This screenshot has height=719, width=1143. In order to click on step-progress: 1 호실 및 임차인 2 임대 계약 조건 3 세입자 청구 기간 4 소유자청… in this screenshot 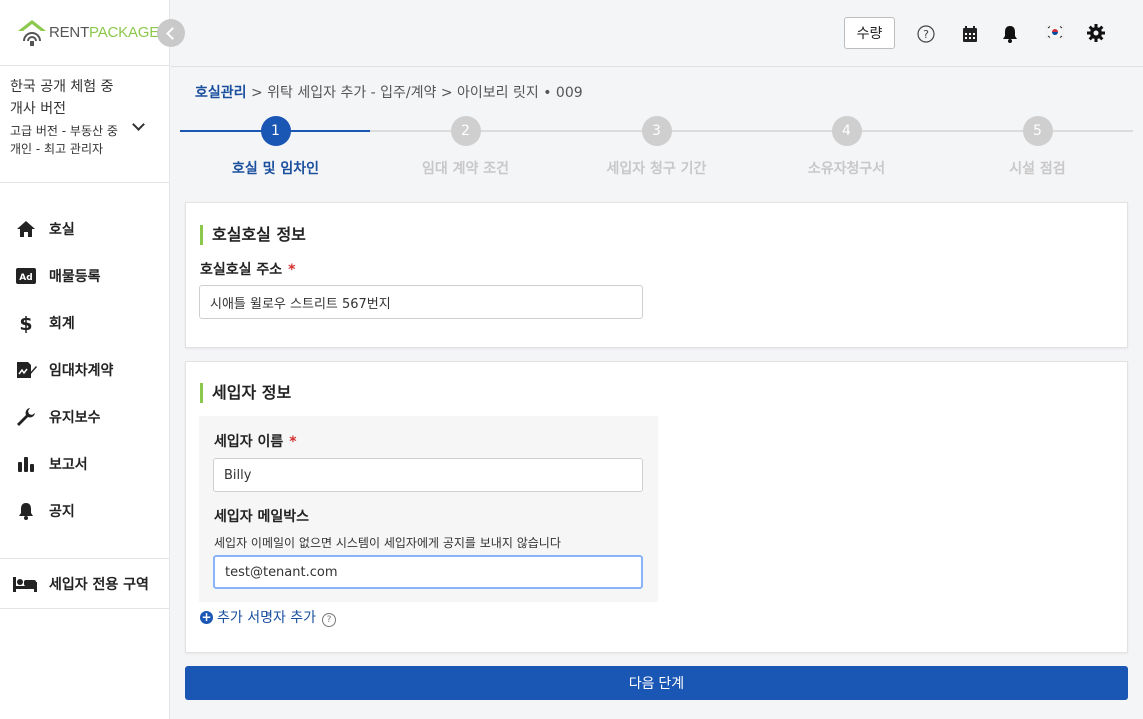, I will do `click(656, 148)`.